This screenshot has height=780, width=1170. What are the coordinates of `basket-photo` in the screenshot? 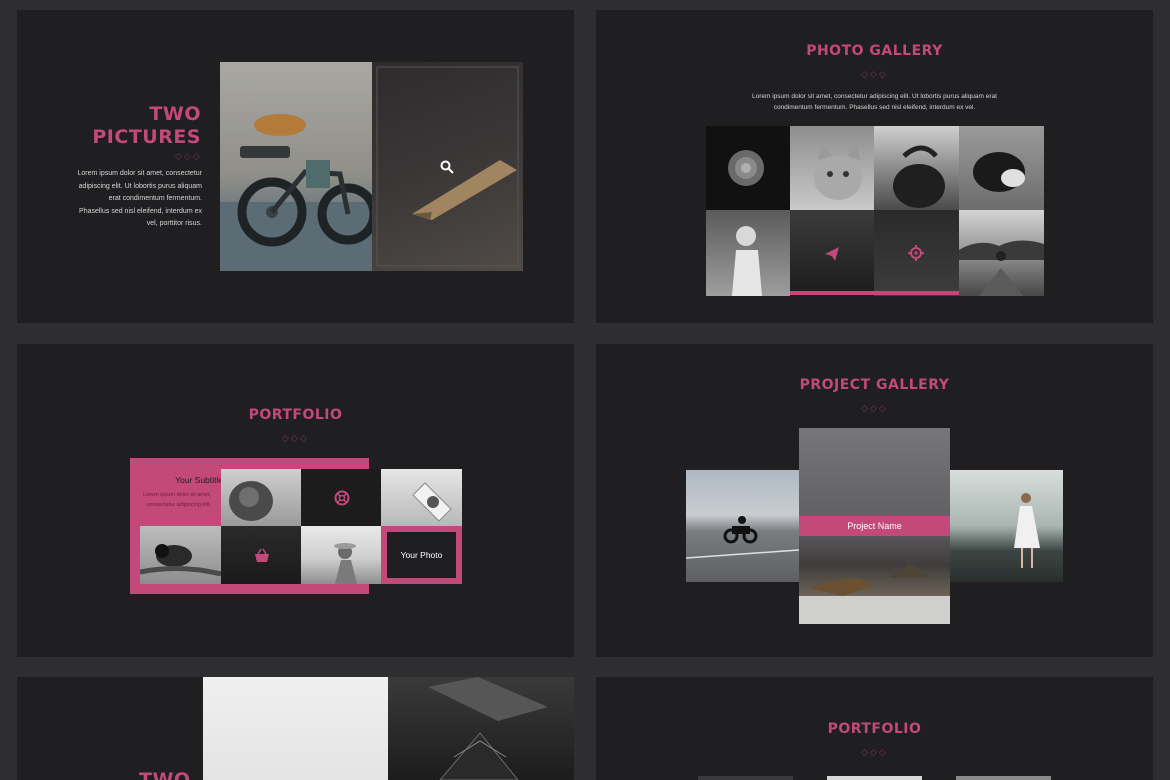 It's located at (261, 555).